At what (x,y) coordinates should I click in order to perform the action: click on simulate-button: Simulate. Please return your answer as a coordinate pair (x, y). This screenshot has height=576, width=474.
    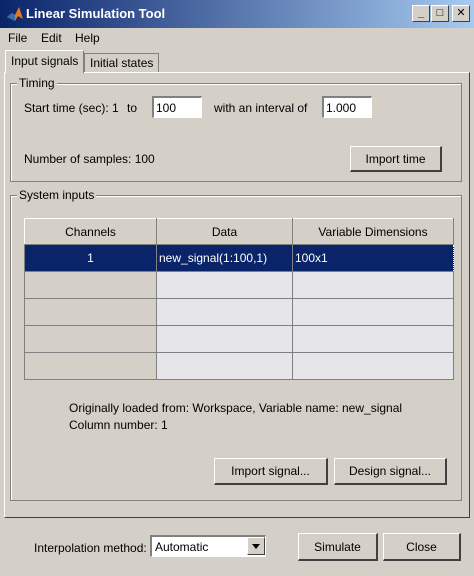
    Looking at the image, I should click on (338, 547).